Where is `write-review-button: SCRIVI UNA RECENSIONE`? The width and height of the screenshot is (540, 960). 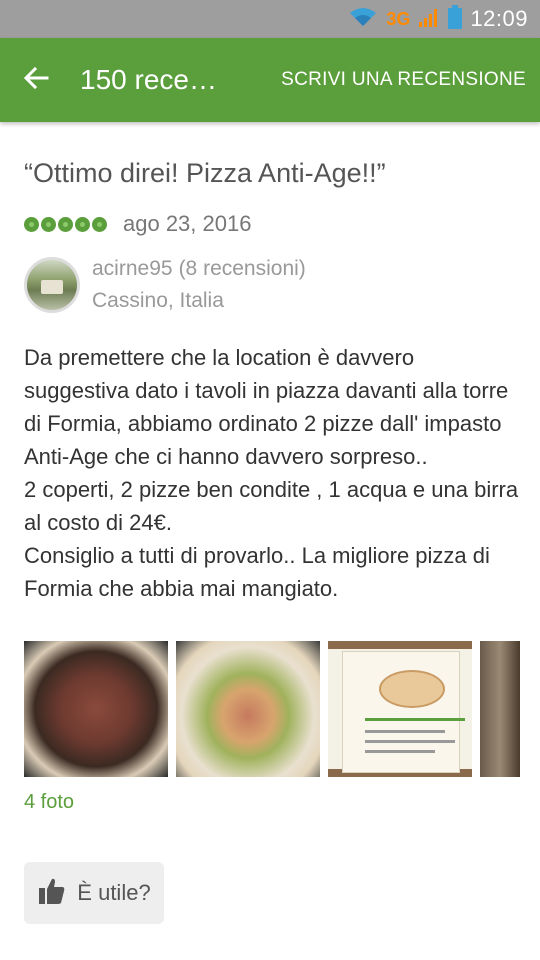 write-review-button: SCRIVI UNA RECENSIONE is located at coordinates (403, 80).